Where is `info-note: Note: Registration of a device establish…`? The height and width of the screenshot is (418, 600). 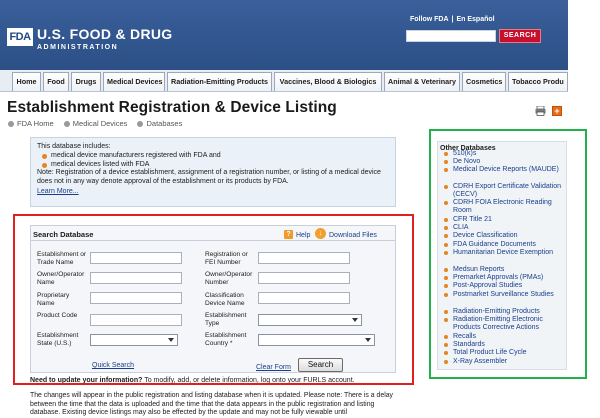 info-note: Note: Registration of a device establish… is located at coordinates (209, 177).